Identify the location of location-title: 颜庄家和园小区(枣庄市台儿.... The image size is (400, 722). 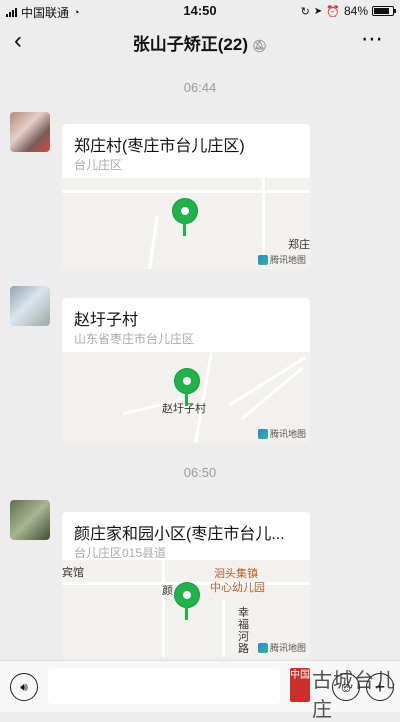
(179, 534).